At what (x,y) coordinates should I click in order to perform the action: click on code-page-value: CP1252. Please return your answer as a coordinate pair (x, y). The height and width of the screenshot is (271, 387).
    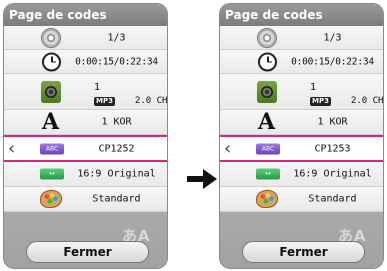
    Looking at the image, I should click on (116, 148).